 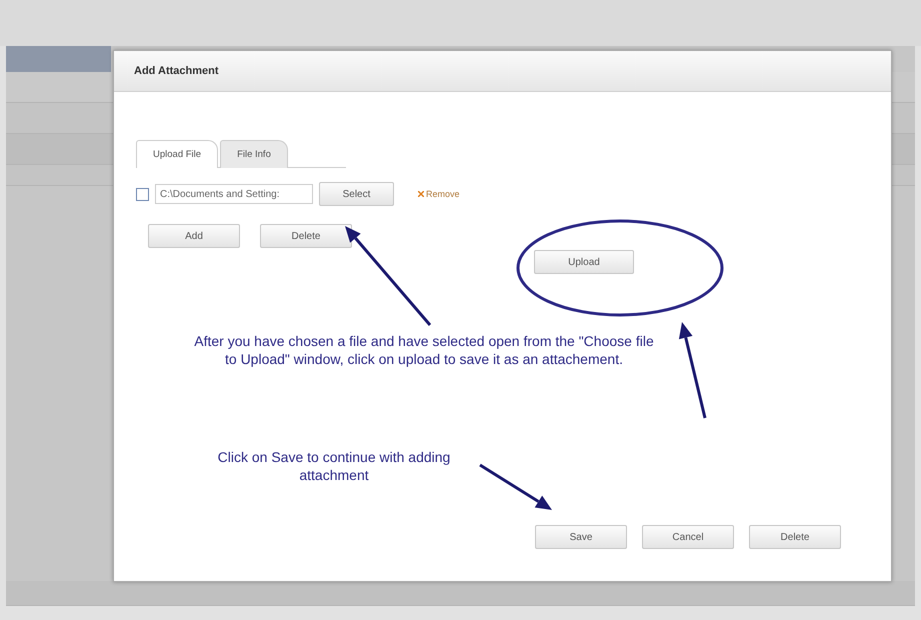 I want to click on upload-button: Upload, so click(x=584, y=262).